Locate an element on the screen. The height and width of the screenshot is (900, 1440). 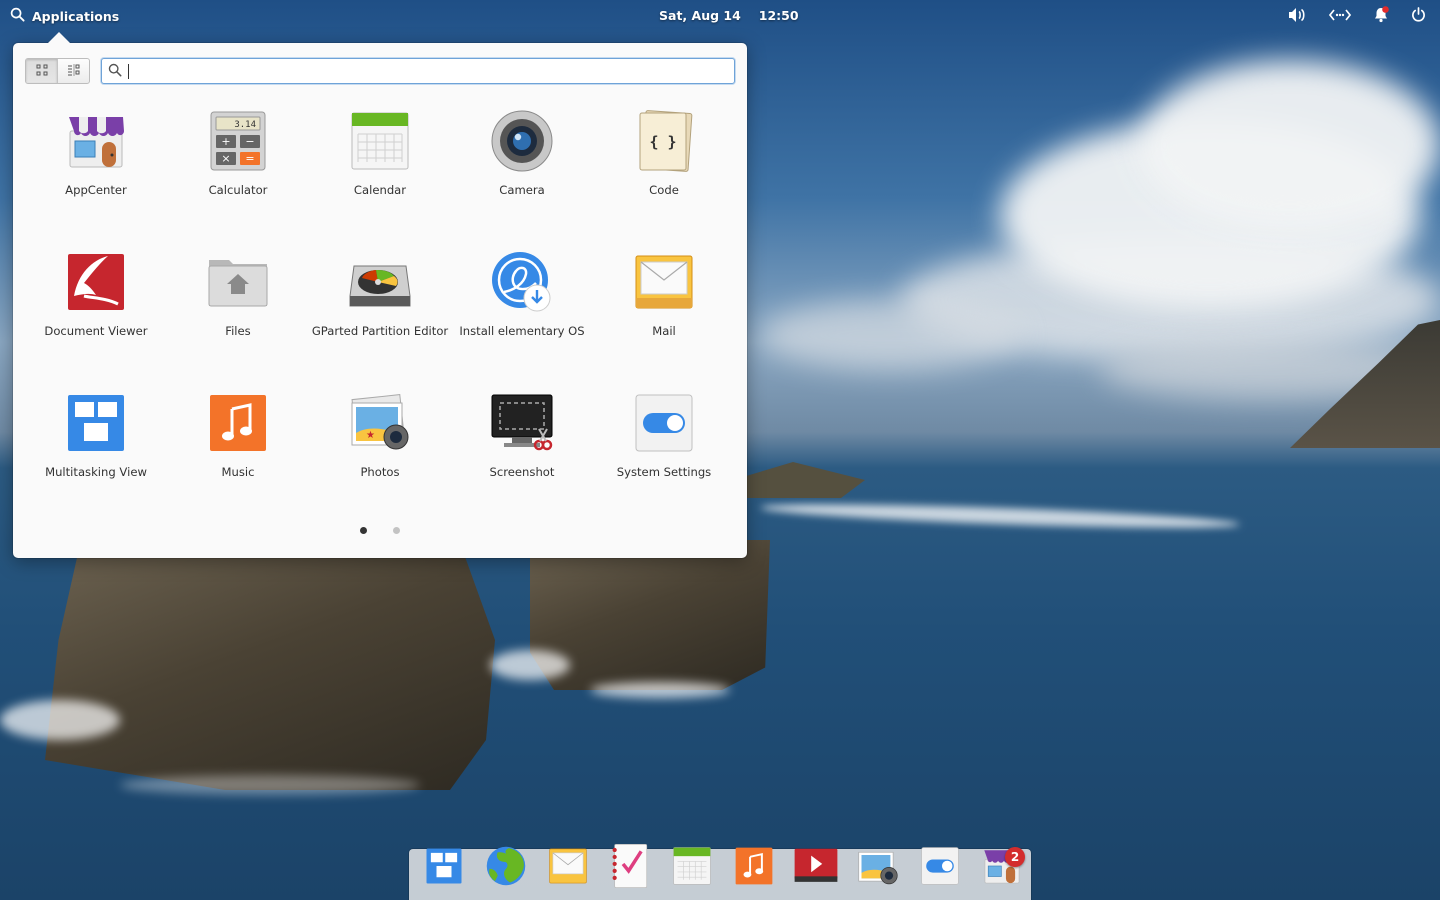
dock-item-mail is located at coordinates (567, 867).